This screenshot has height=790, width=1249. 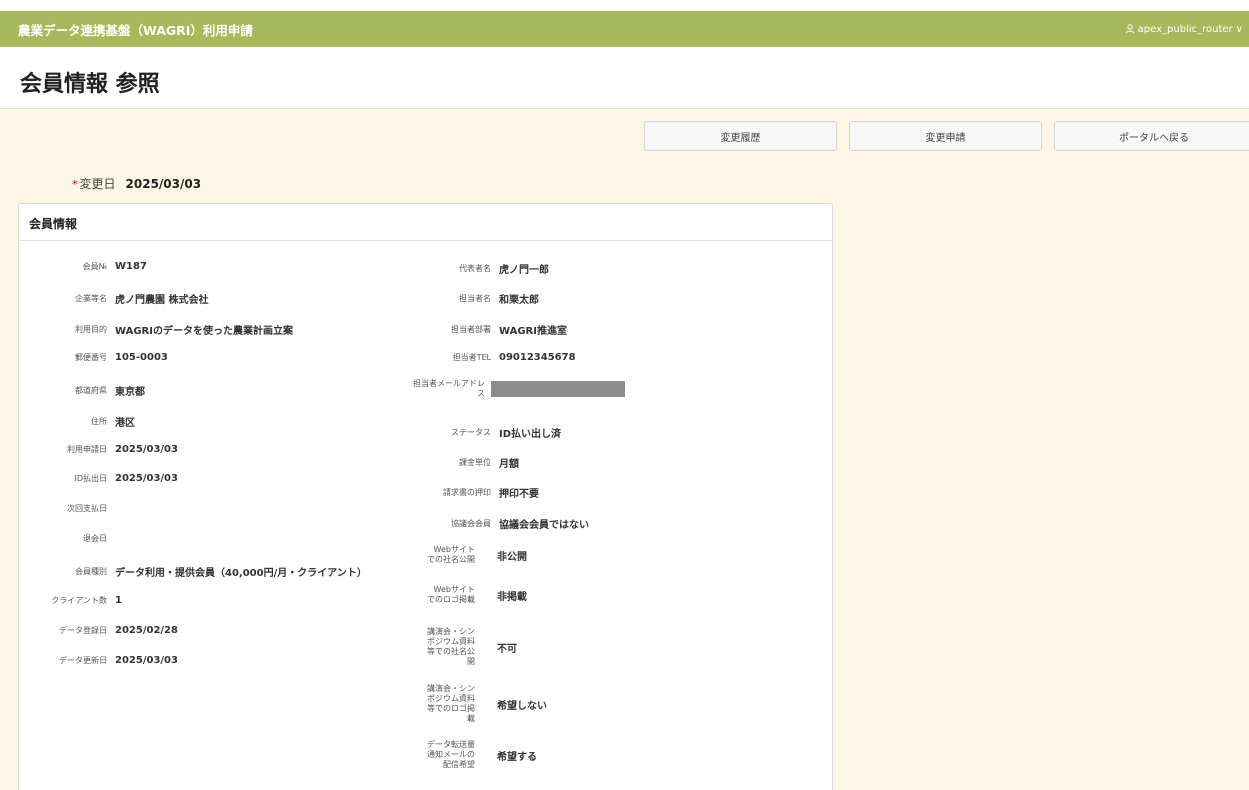 I want to click on field-value: 非掲載, so click(x=512, y=597).